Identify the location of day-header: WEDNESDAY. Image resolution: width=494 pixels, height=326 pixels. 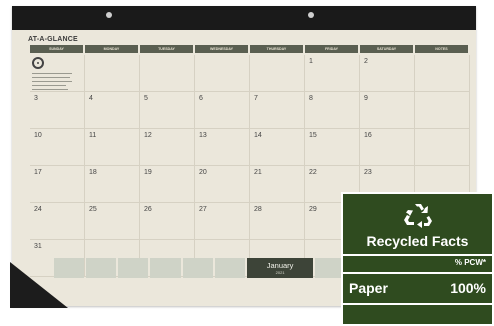
(221, 49).